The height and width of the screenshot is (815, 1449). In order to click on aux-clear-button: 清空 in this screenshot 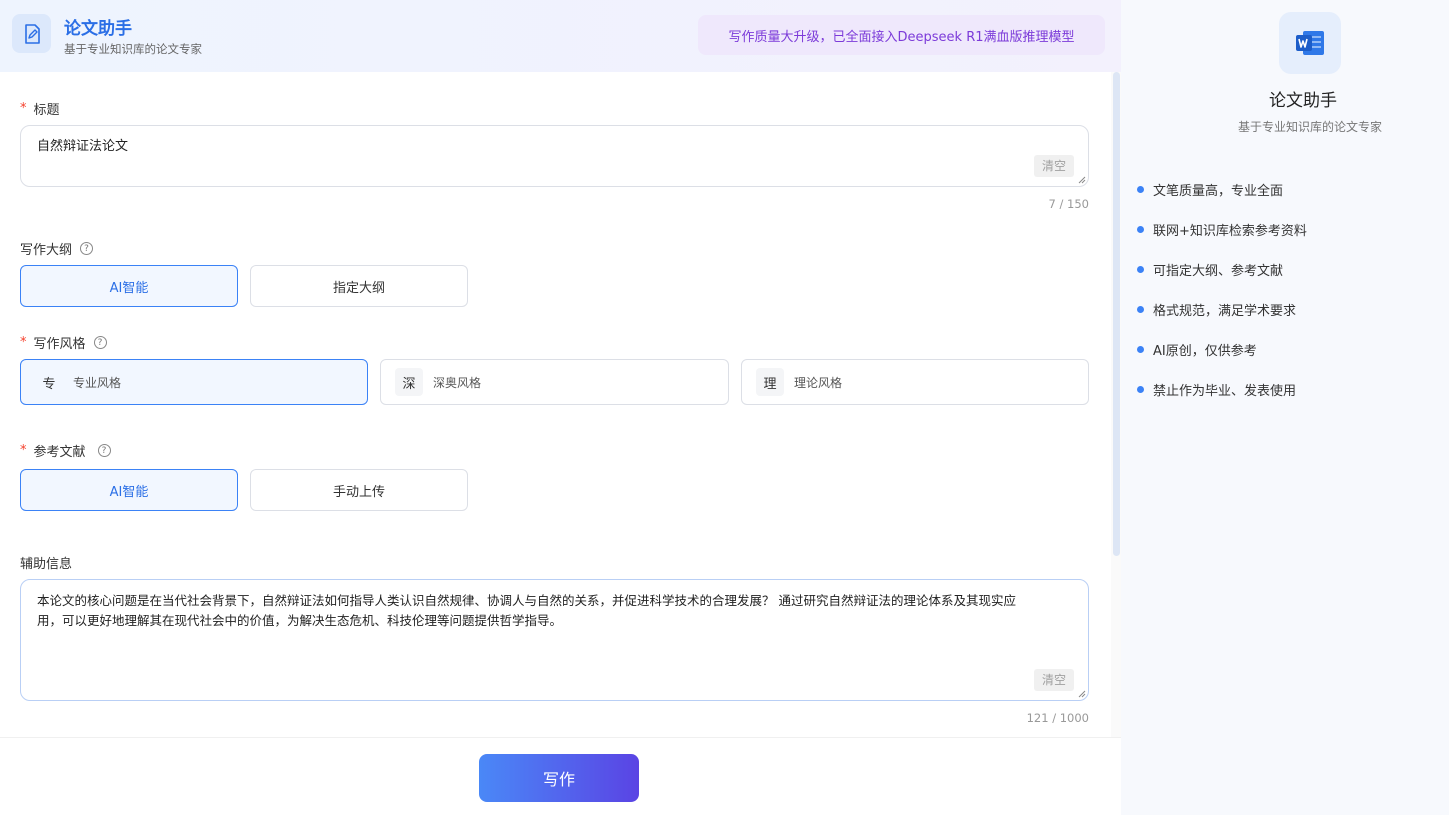, I will do `click(1054, 680)`.